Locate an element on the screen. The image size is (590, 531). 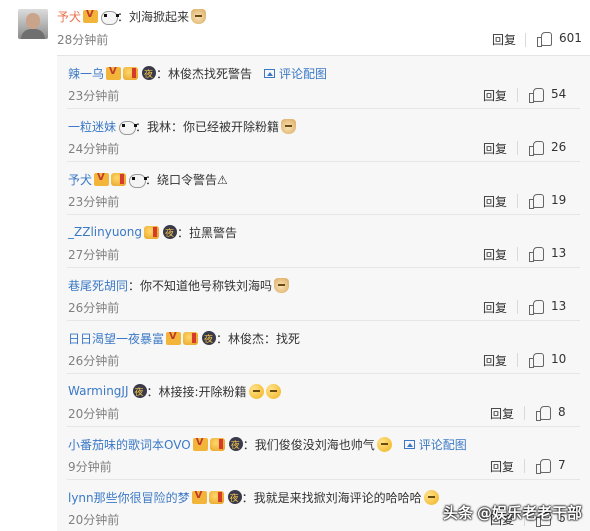
reply-line: 巷尾死胡同 ： 你不知道他号称铁刘海吗 is located at coordinates (179, 285).